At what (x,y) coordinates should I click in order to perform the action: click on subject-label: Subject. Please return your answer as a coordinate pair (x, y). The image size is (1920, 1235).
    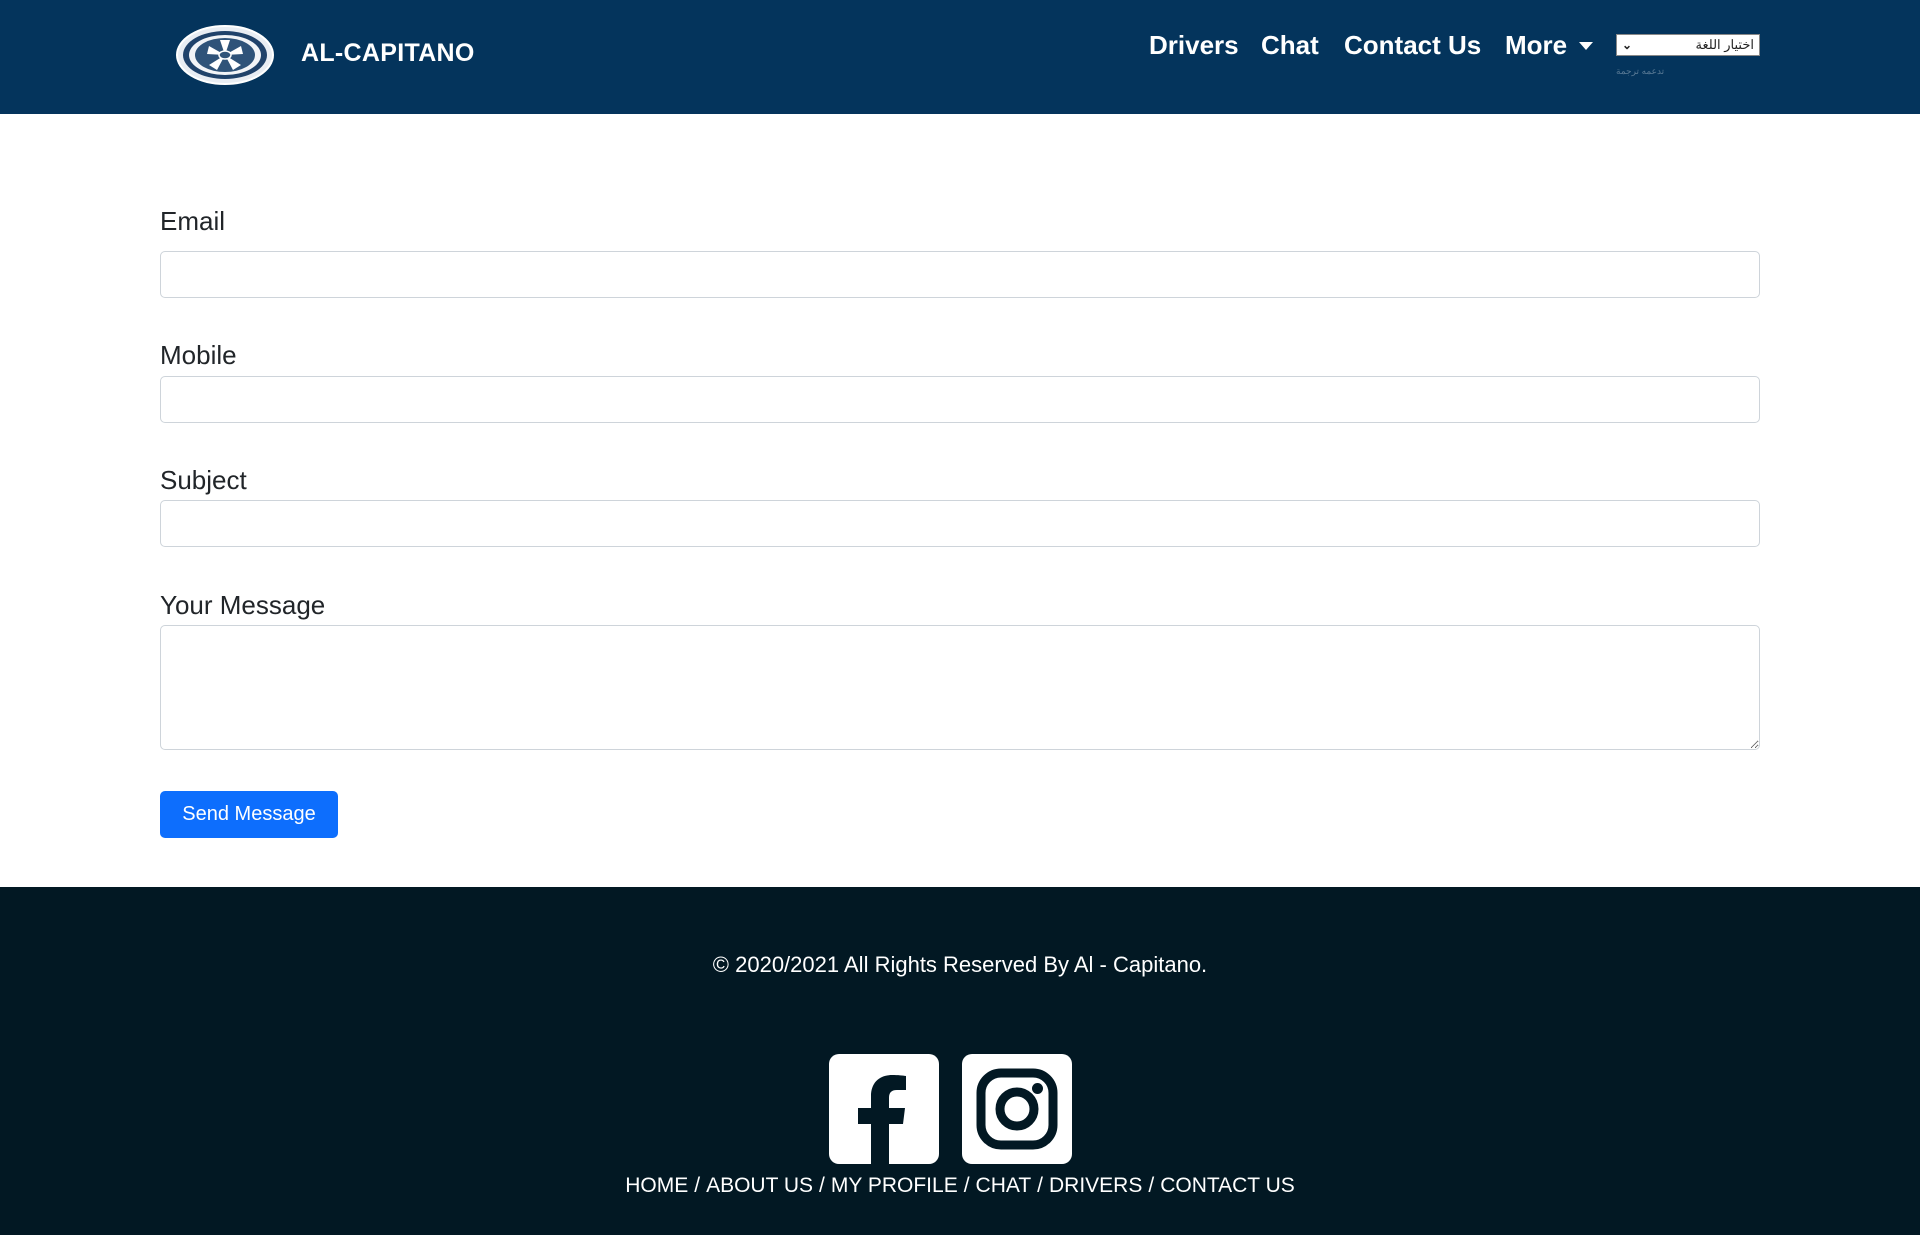
    Looking at the image, I should click on (203, 480).